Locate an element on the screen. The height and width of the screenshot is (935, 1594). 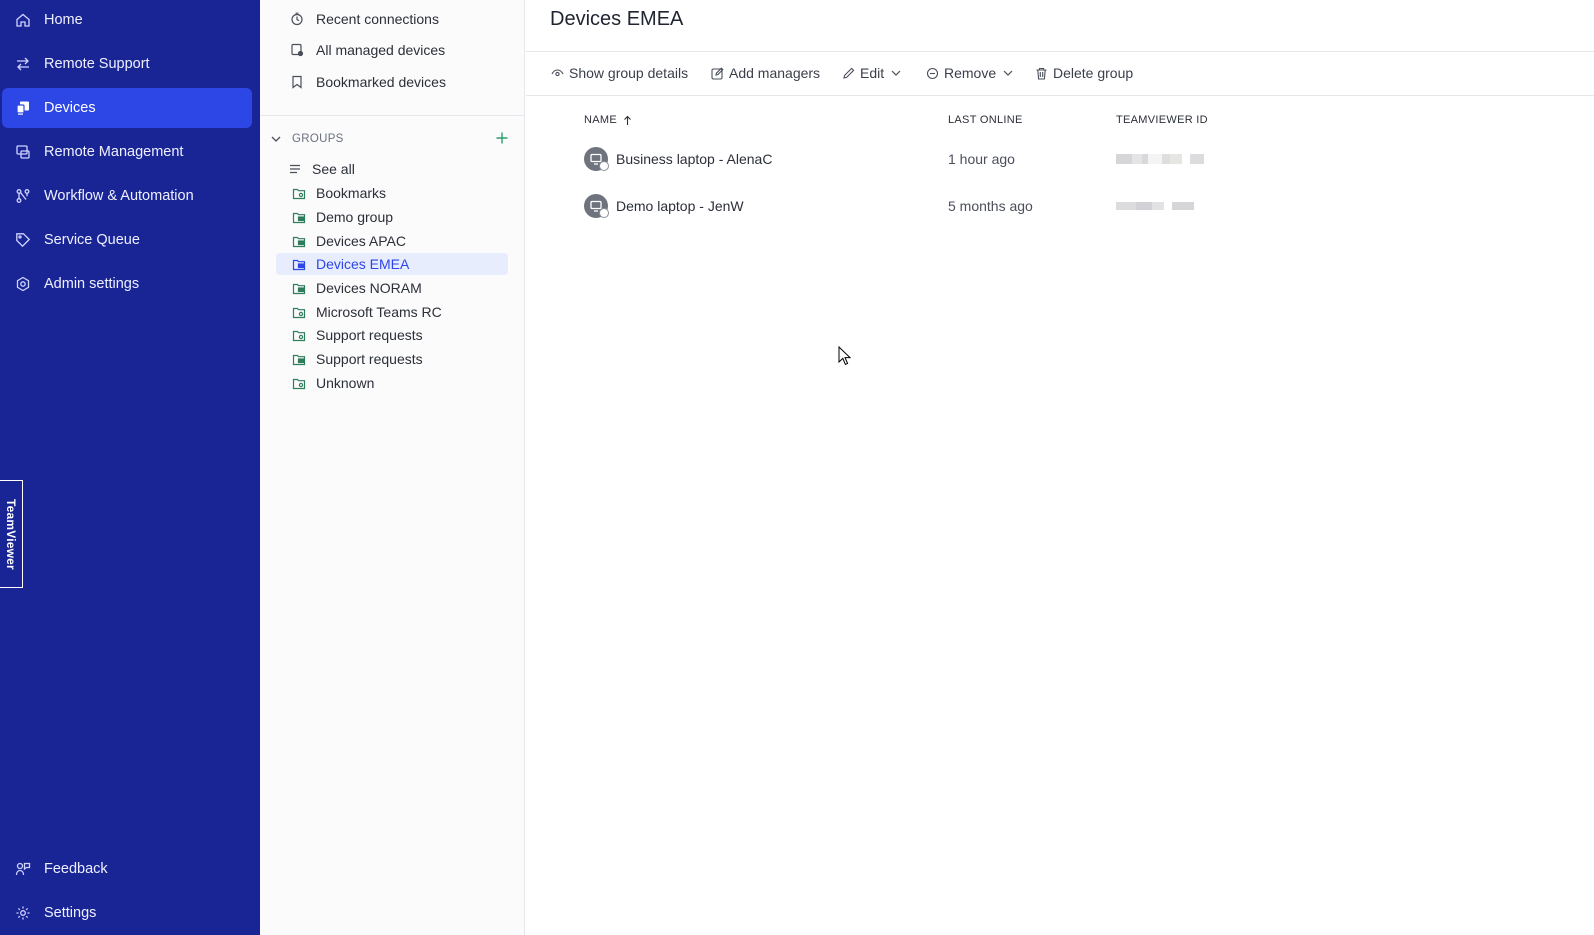
group-devices-emea-label: Devices EMEA is located at coordinates (363, 264).